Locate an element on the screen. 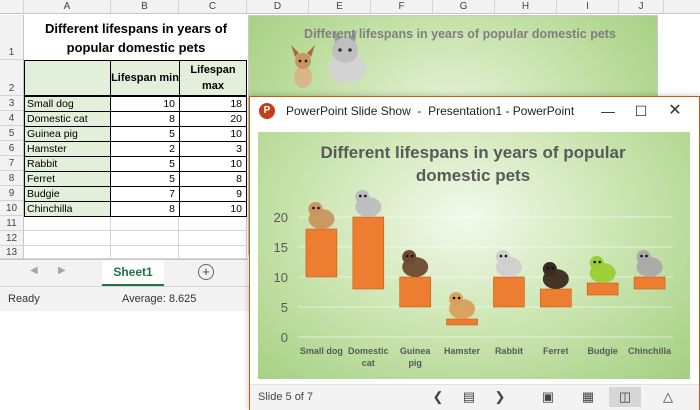  lifespan-max-cell: 8 is located at coordinates (213, 179).